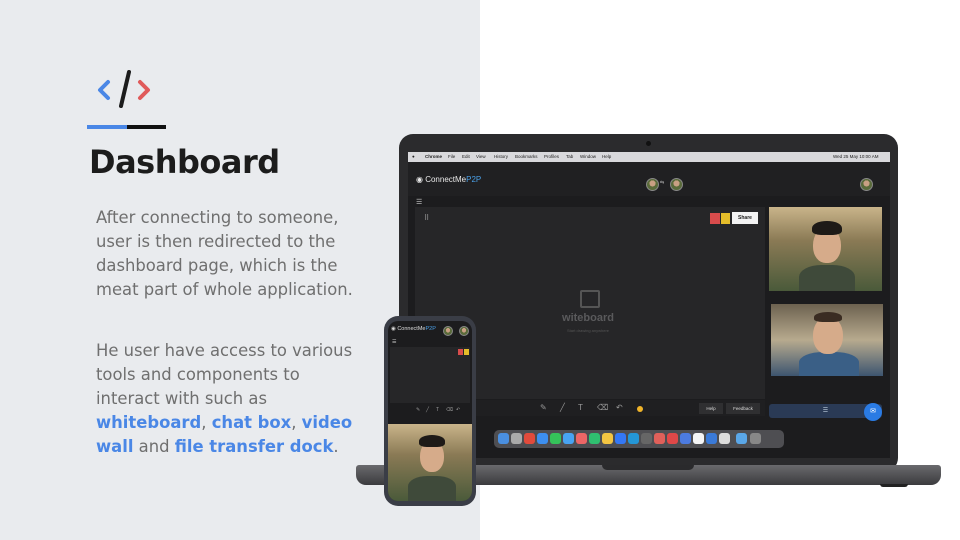 The height and width of the screenshot is (540, 960). Describe the element at coordinates (451, 156) in the screenshot. I see `menu-item: File` at that location.